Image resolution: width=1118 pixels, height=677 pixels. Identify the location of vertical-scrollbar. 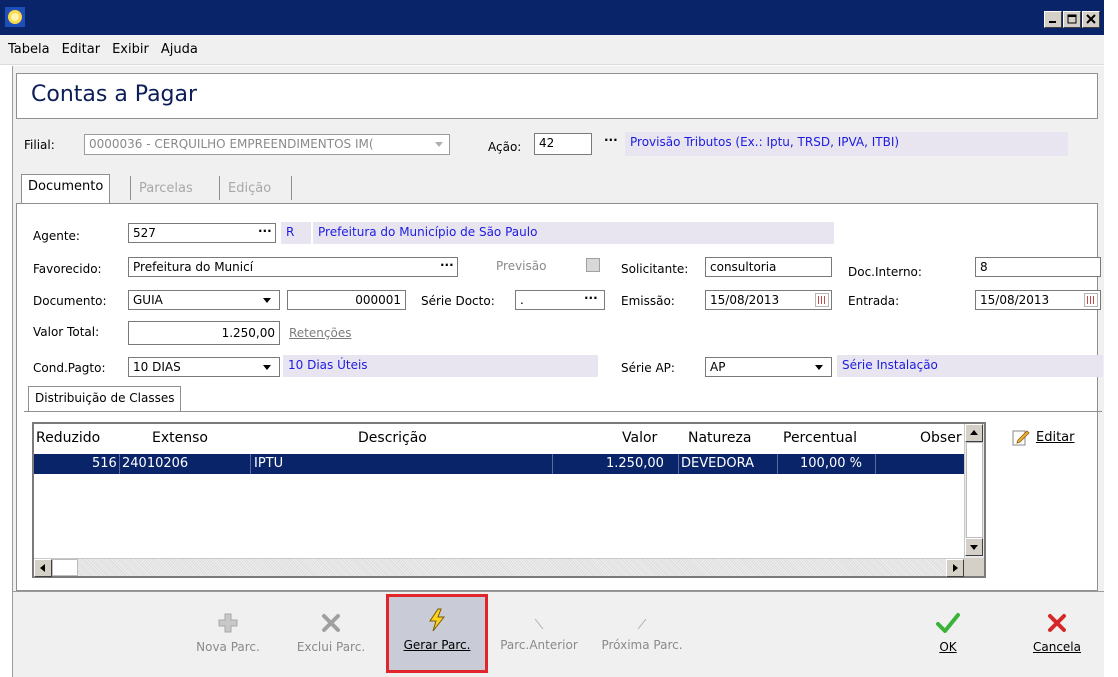
(974, 491).